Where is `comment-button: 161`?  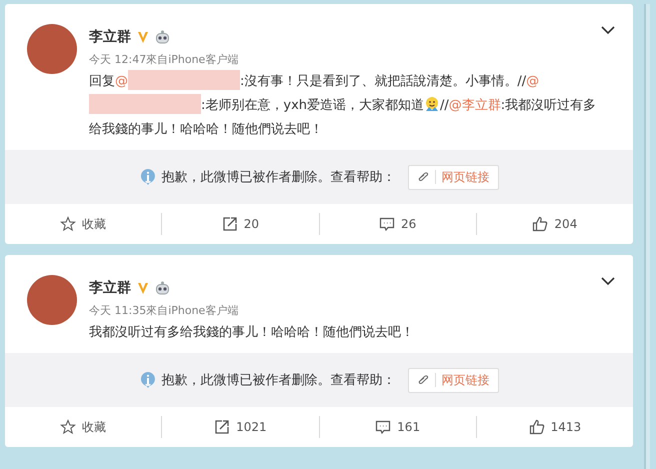
comment-button: 161 is located at coordinates (397, 427).